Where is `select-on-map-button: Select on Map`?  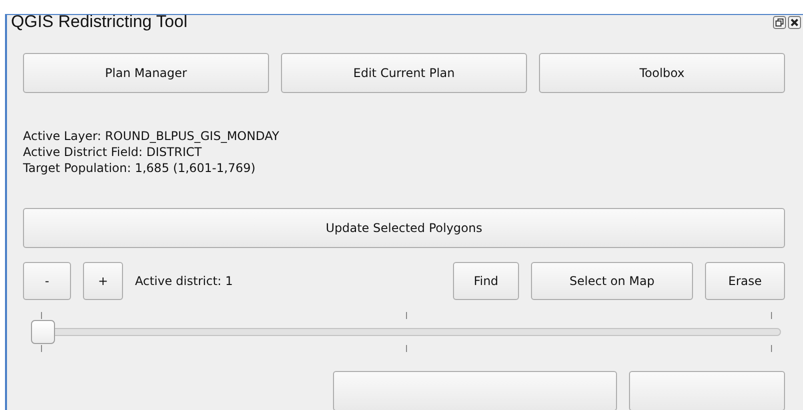 select-on-map-button: Select on Map is located at coordinates (612, 281).